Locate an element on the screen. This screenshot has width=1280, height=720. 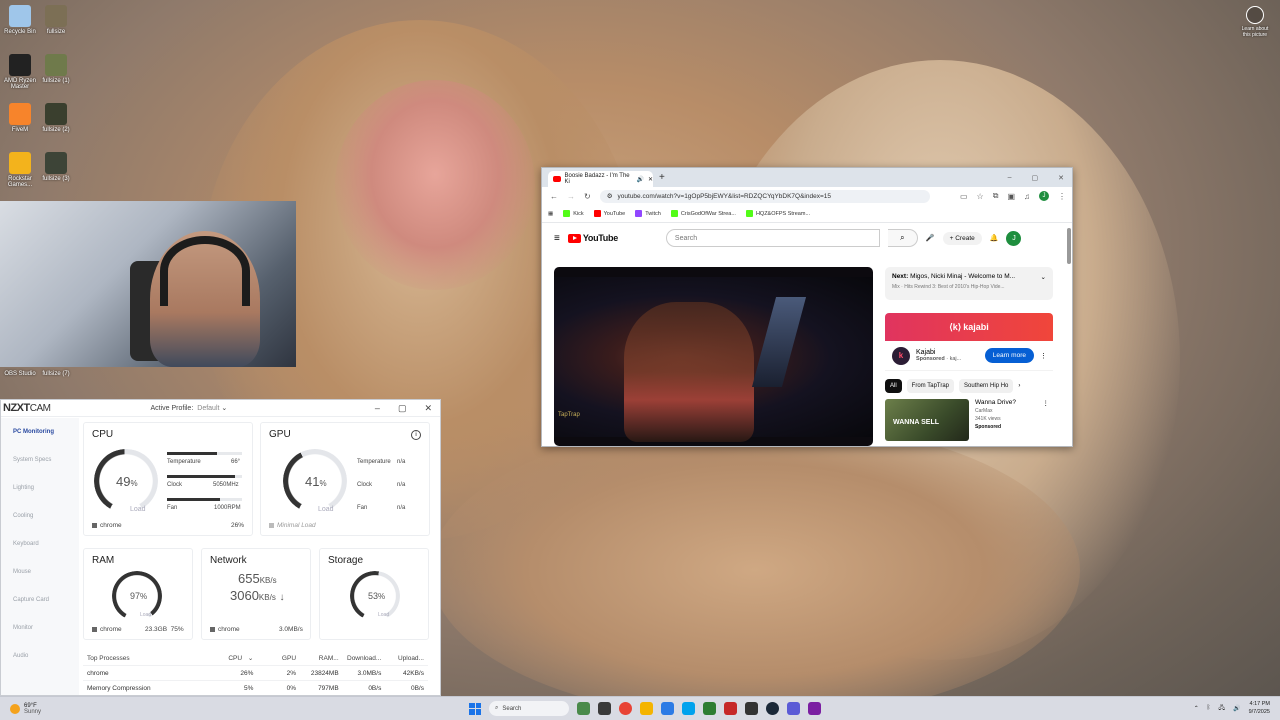
storage-card: Storage 53% Load is located at coordinates (374, 594).